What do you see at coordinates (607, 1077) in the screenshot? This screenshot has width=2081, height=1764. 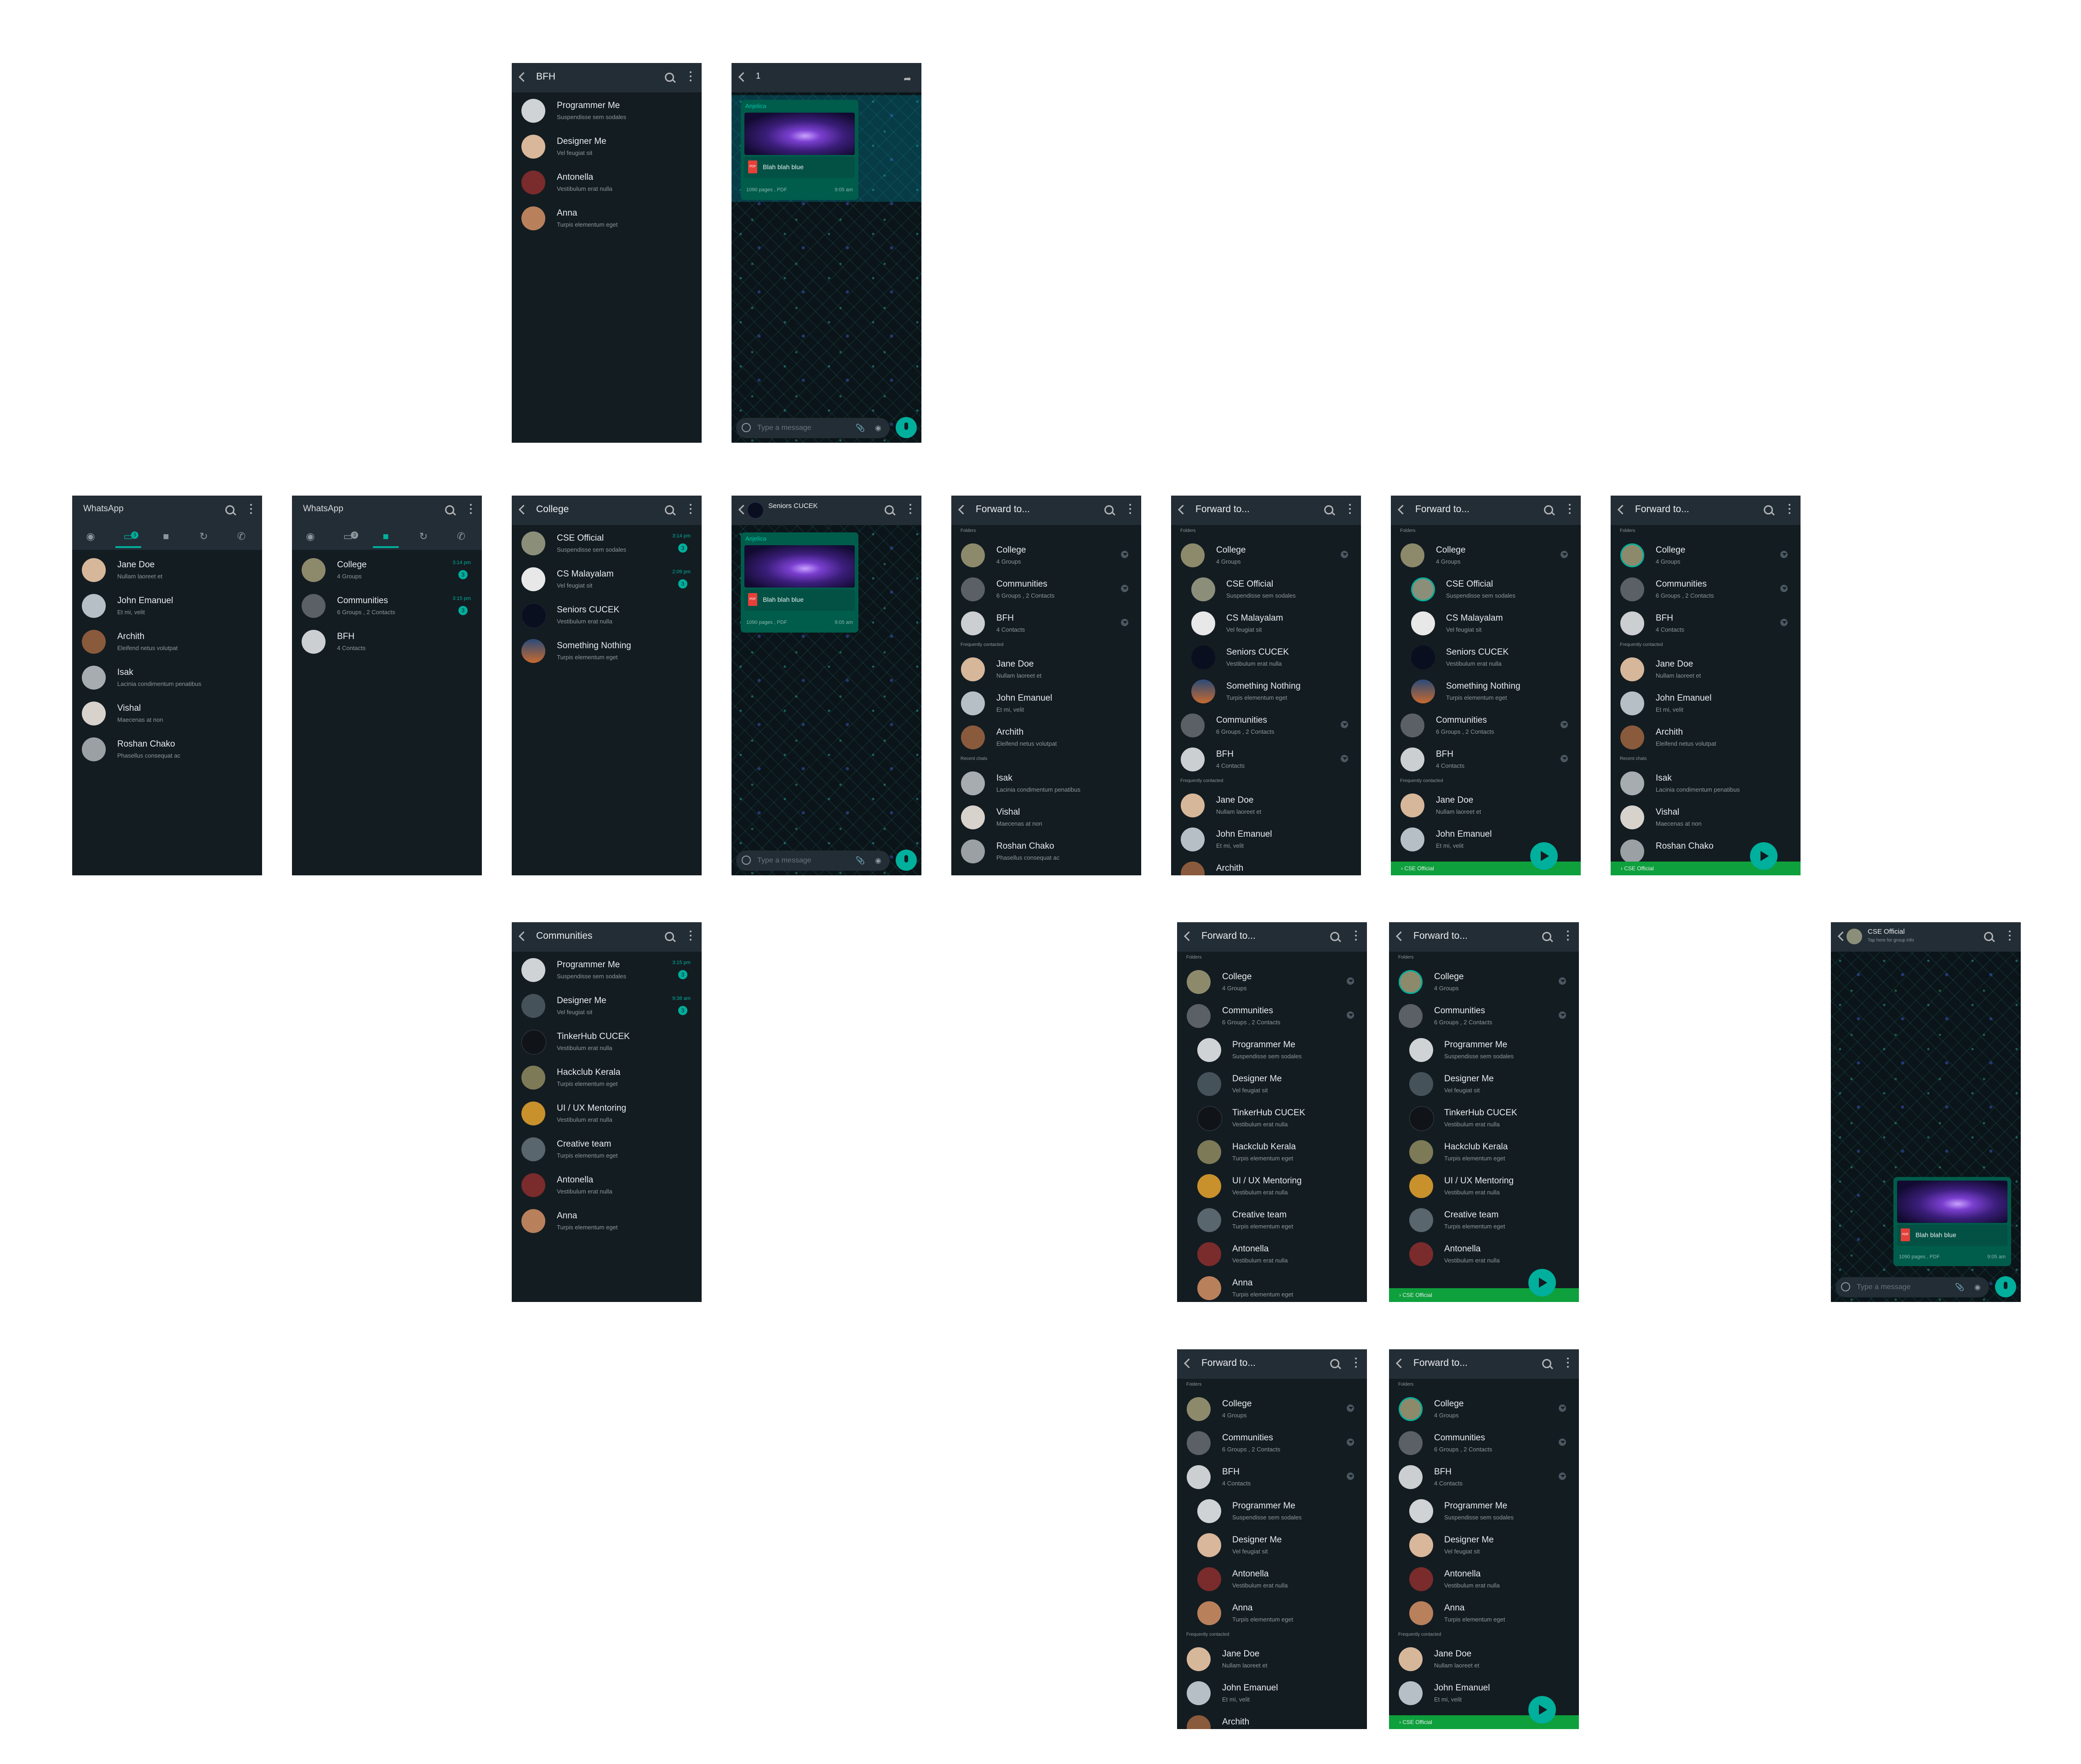 I see `list-item: Hackclub Kerala Turpis elementum eget` at bounding box center [607, 1077].